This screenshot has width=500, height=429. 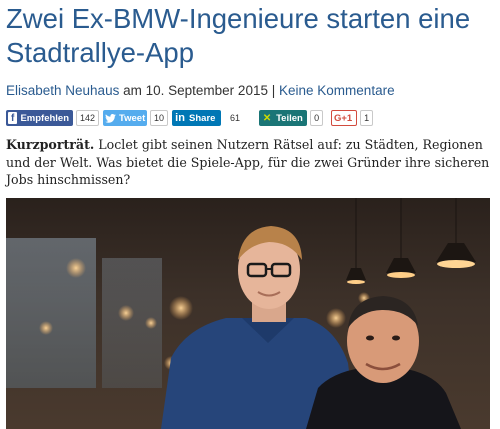 I want to click on date-prefix: am, so click(x=132, y=90).